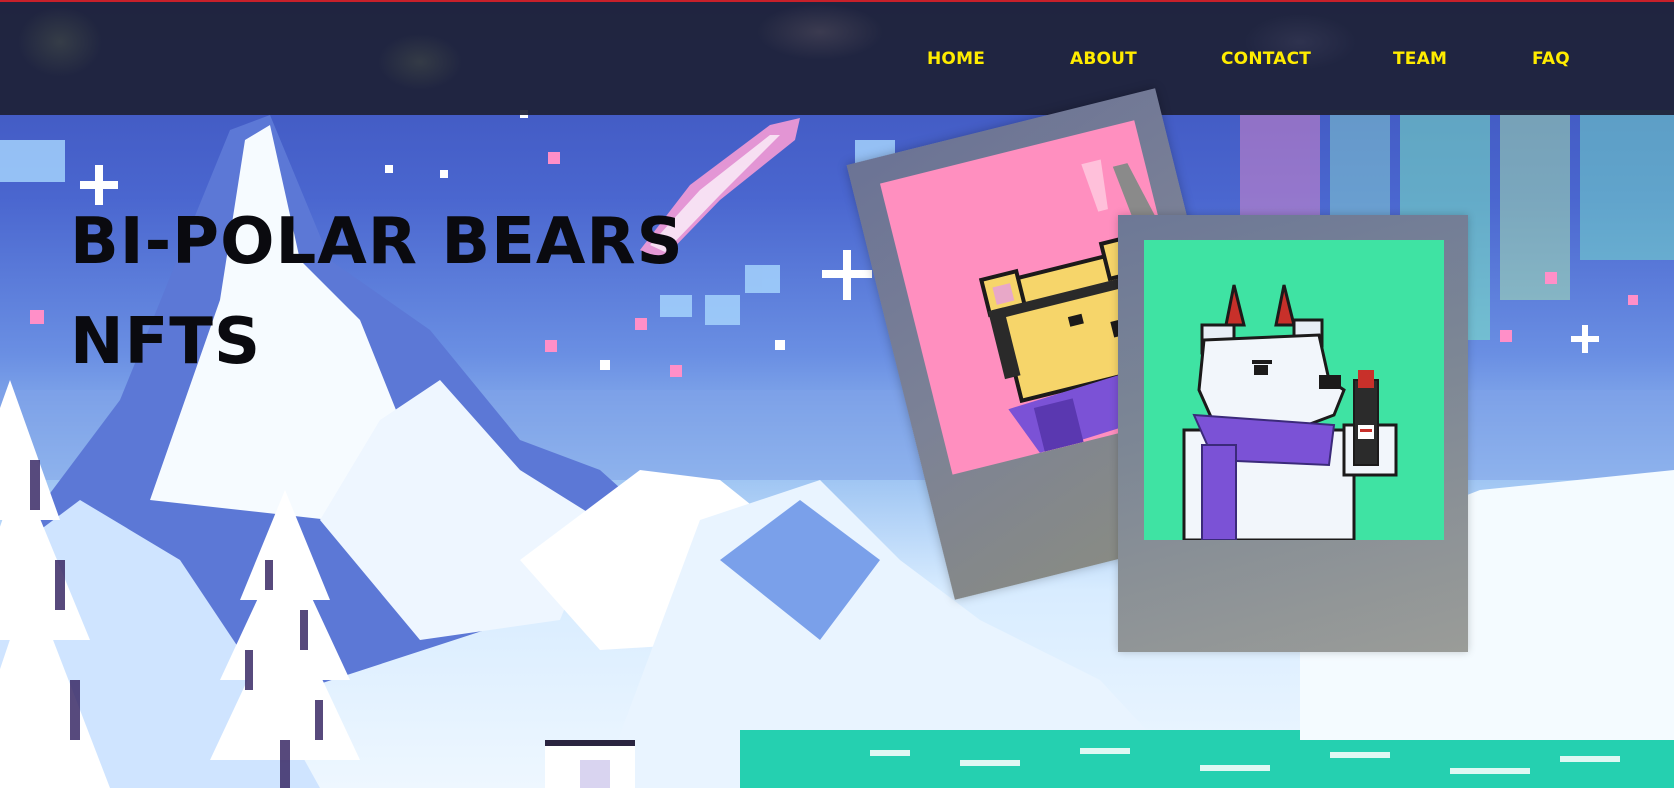  Describe the element at coordinates (837, 61) in the screenshot. I see `main-nav: HOME ABOUT CONTACT TEAM FAQ` at that location.